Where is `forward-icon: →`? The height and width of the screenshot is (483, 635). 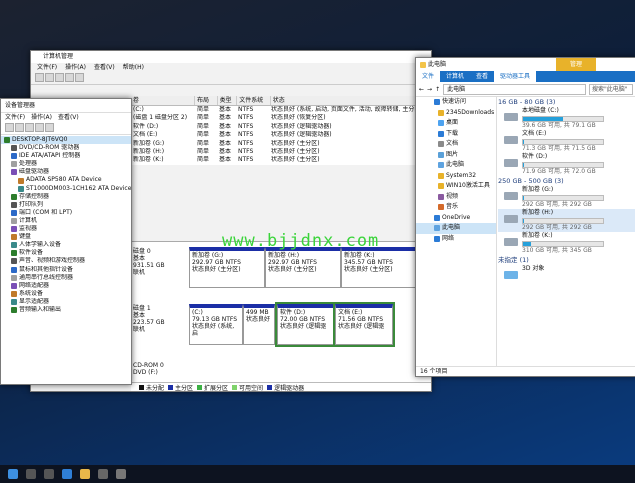 forward-icon: → is located at coordinates (429, 89).